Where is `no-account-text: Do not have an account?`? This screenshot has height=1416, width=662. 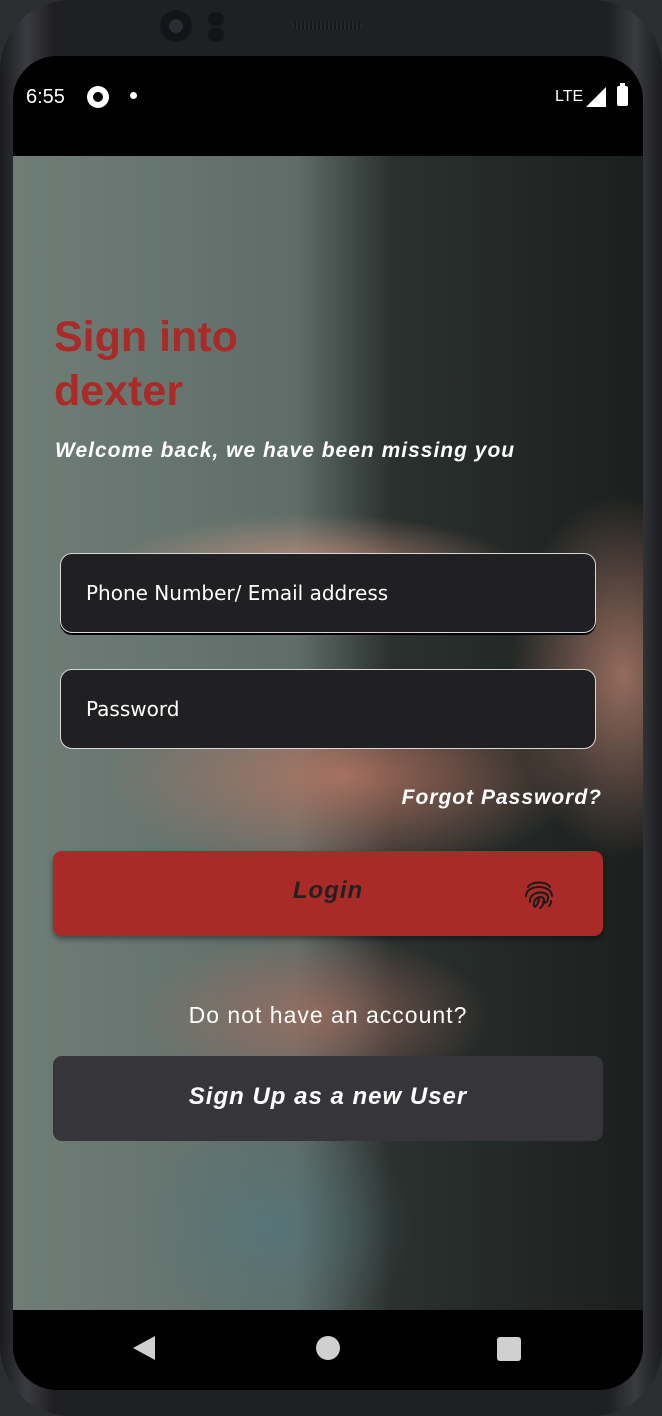 no-account-text: Do not have an account? is located at coordinates (328, 1015).